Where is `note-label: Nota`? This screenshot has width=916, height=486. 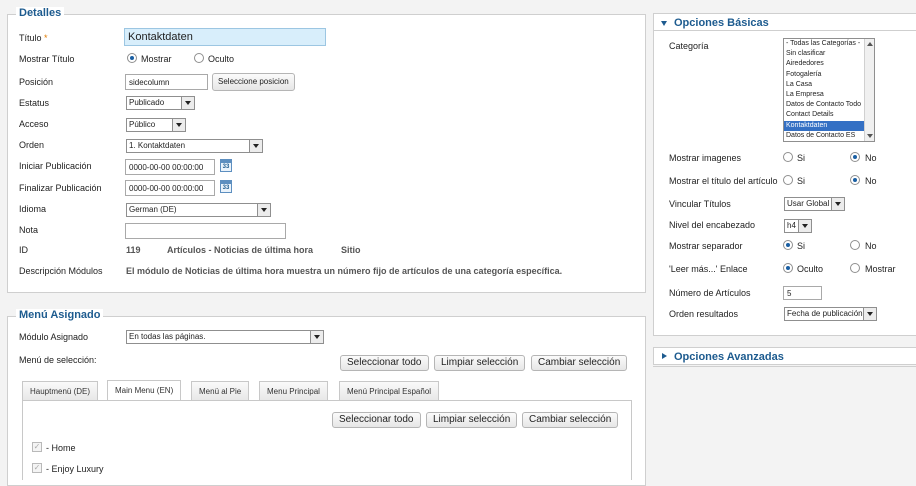 note-label: Nota is located at coordinates (29, 230).